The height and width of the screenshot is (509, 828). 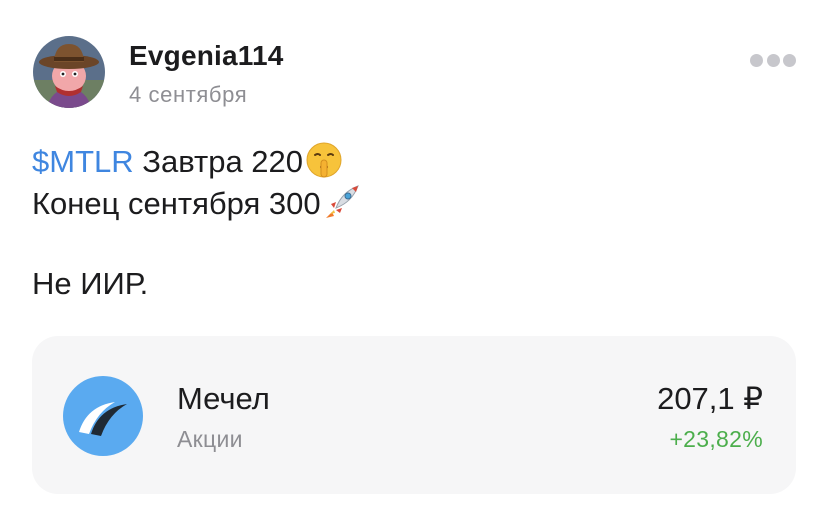 I want to click on author-avatar, so click(x=69, y=72).